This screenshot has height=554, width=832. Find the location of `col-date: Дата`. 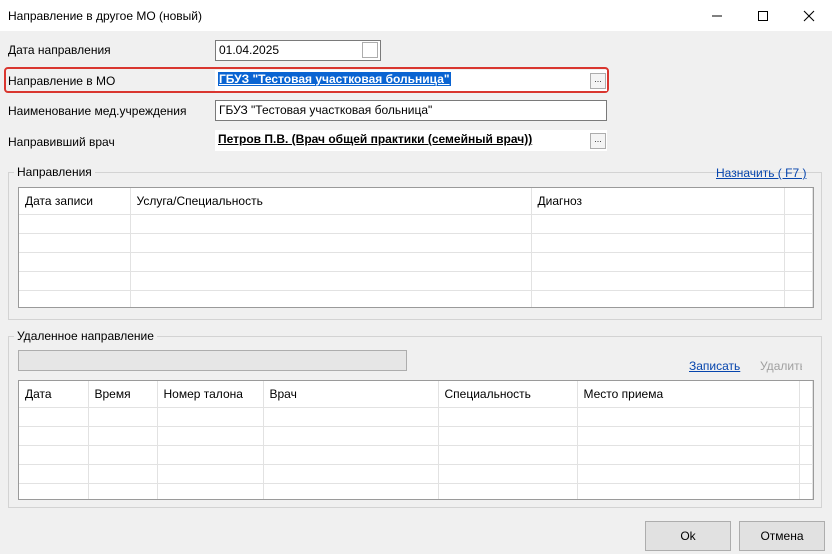

col-date: Дата is located at coordinates (54, 394).